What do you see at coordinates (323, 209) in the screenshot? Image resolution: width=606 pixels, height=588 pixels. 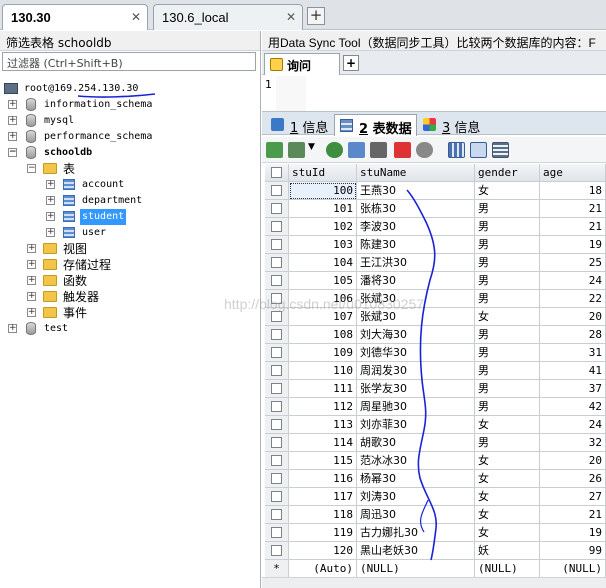 I see `cell-stuid: 101` at bounding box center [323, 209].